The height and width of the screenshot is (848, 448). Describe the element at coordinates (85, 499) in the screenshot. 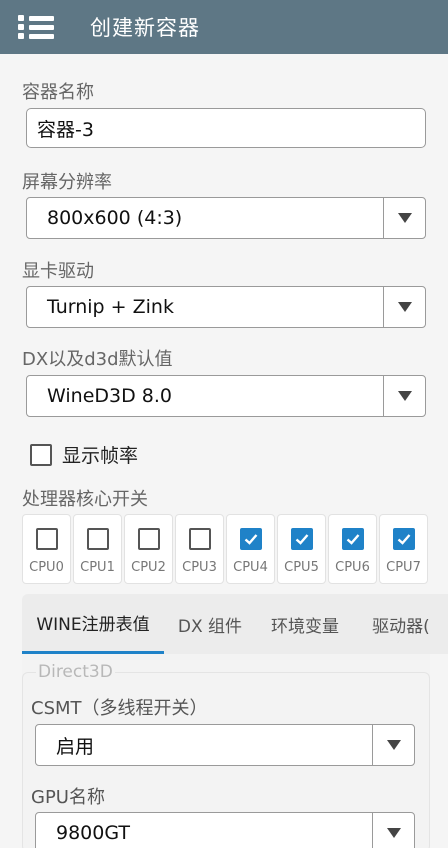

I see `cpu-label: 处理器核心开关` at that location.